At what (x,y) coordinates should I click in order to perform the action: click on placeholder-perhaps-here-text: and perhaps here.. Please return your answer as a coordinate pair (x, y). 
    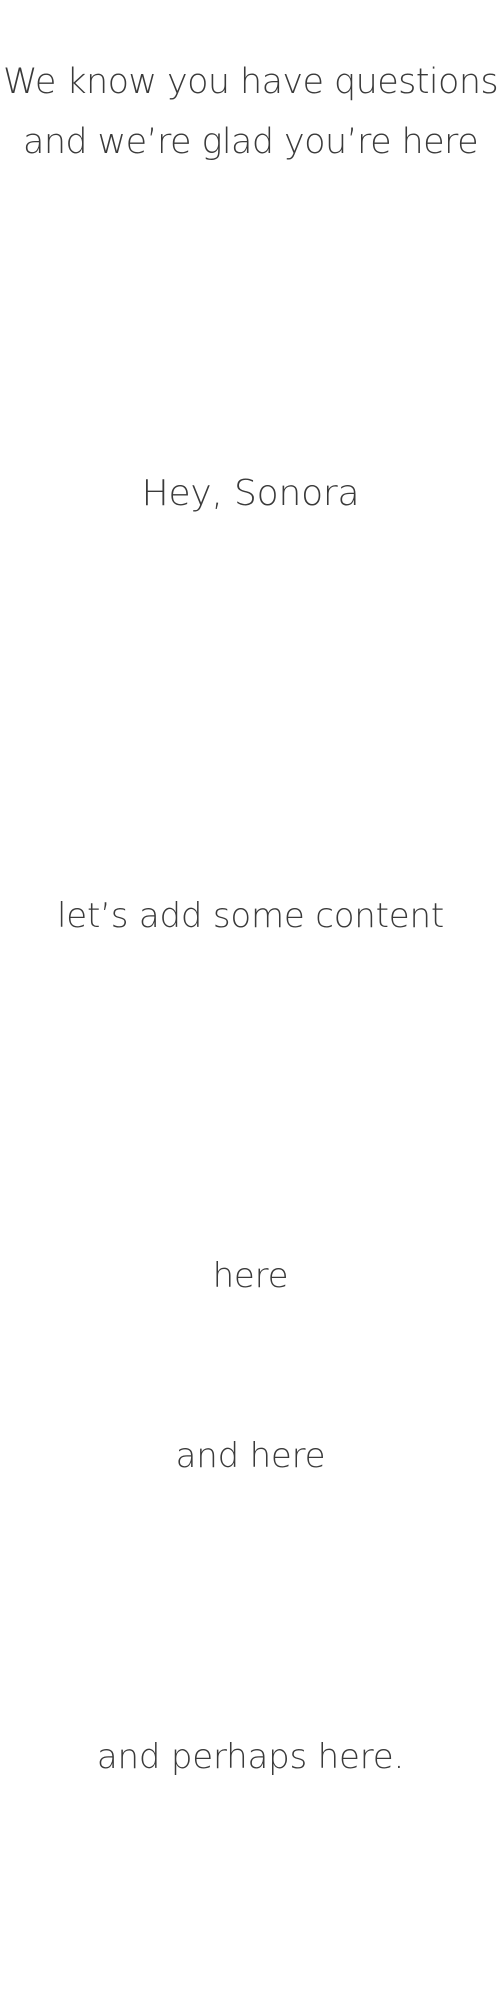
    Looking at the image, I should click on (250, 1757).